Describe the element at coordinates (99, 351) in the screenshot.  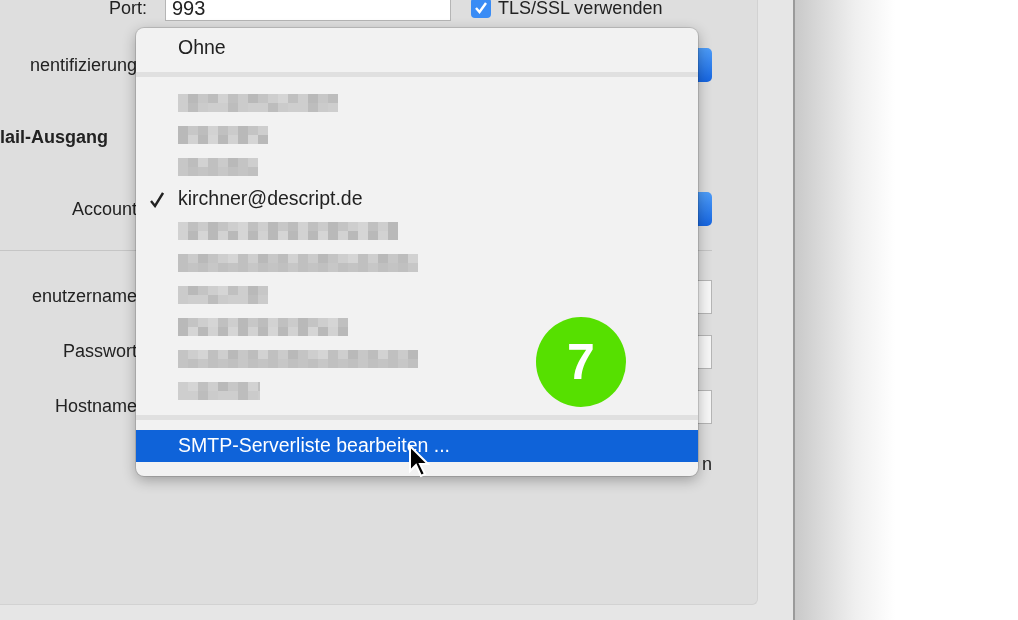
I see `field-label: Passwort` at that location.